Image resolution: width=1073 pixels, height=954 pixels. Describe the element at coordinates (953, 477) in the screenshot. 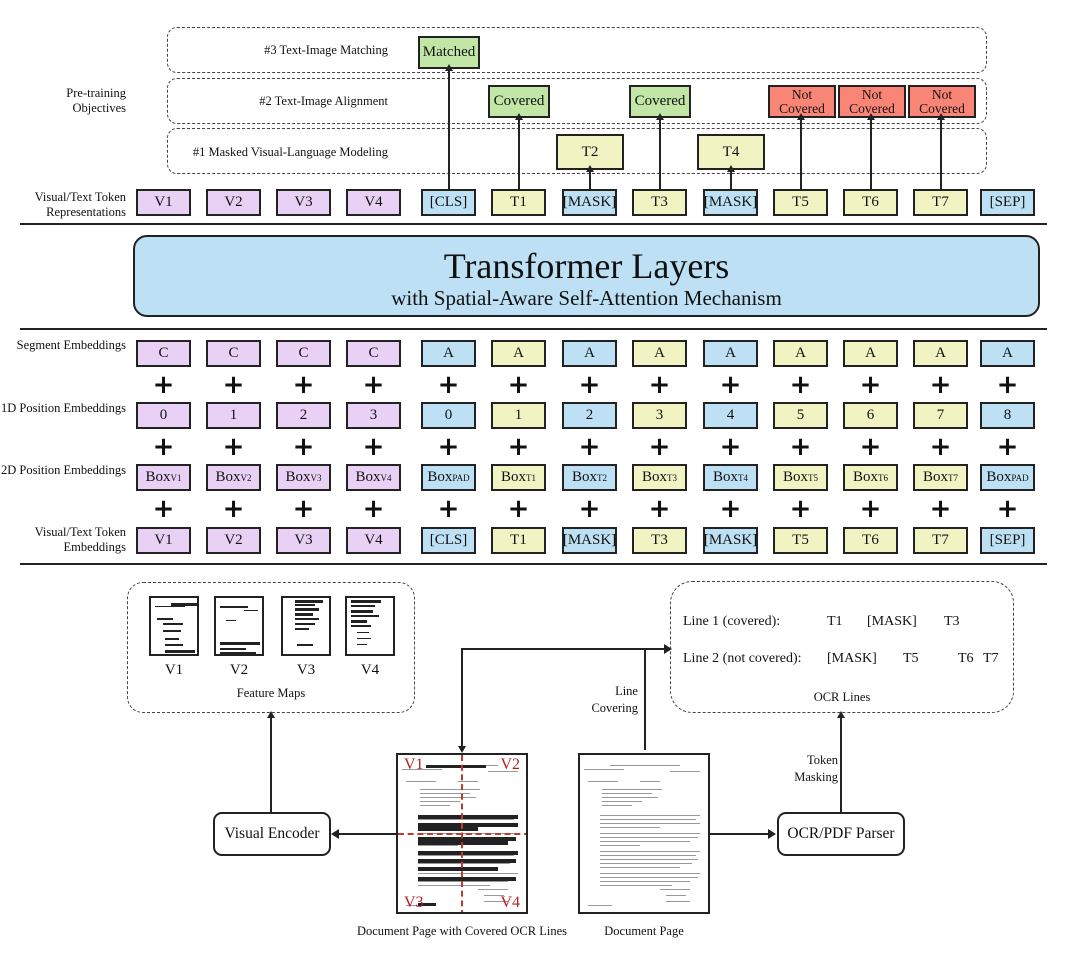

I see `box-subscript: T7` at that location.